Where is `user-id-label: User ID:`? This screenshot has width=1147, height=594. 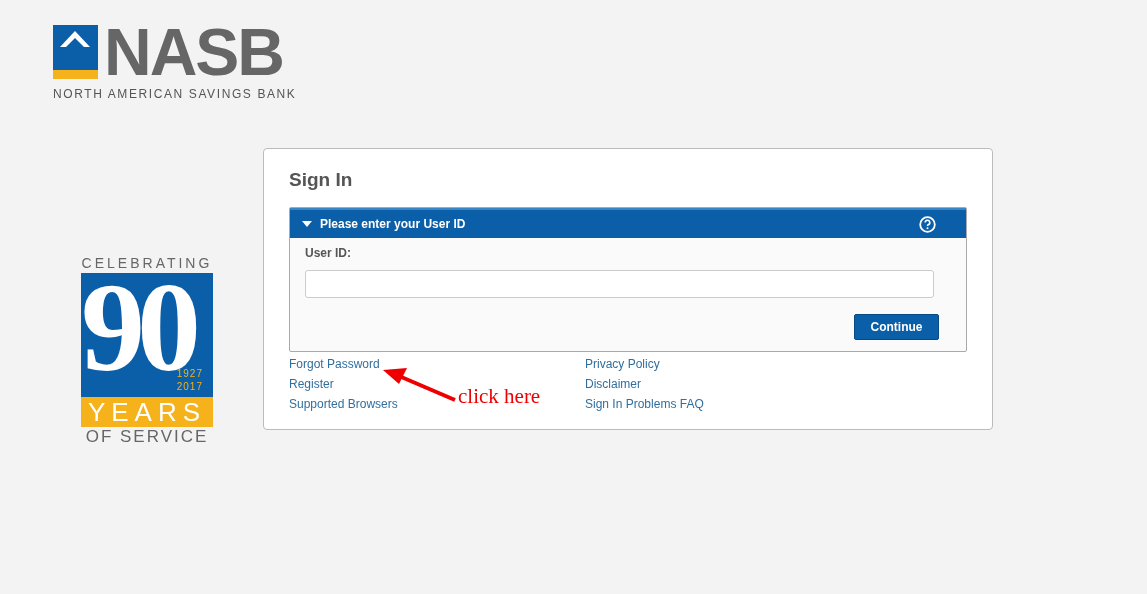 user-id-label: User ID: is located at coordinates (328, 253).